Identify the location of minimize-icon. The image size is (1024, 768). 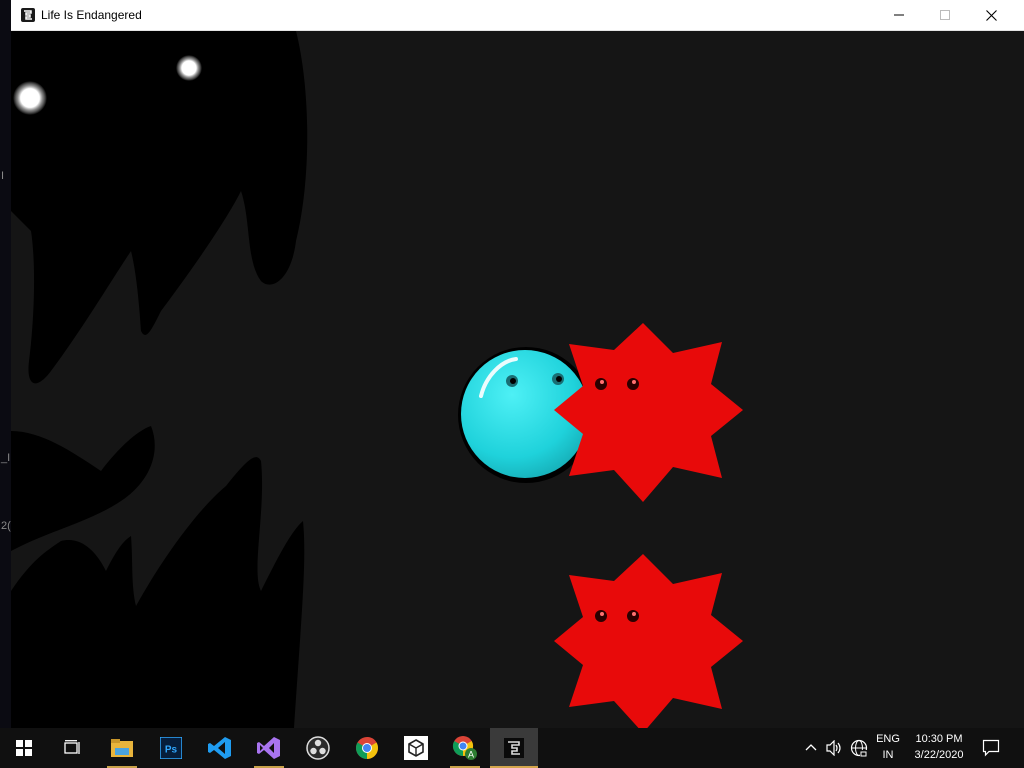
(899, 15).